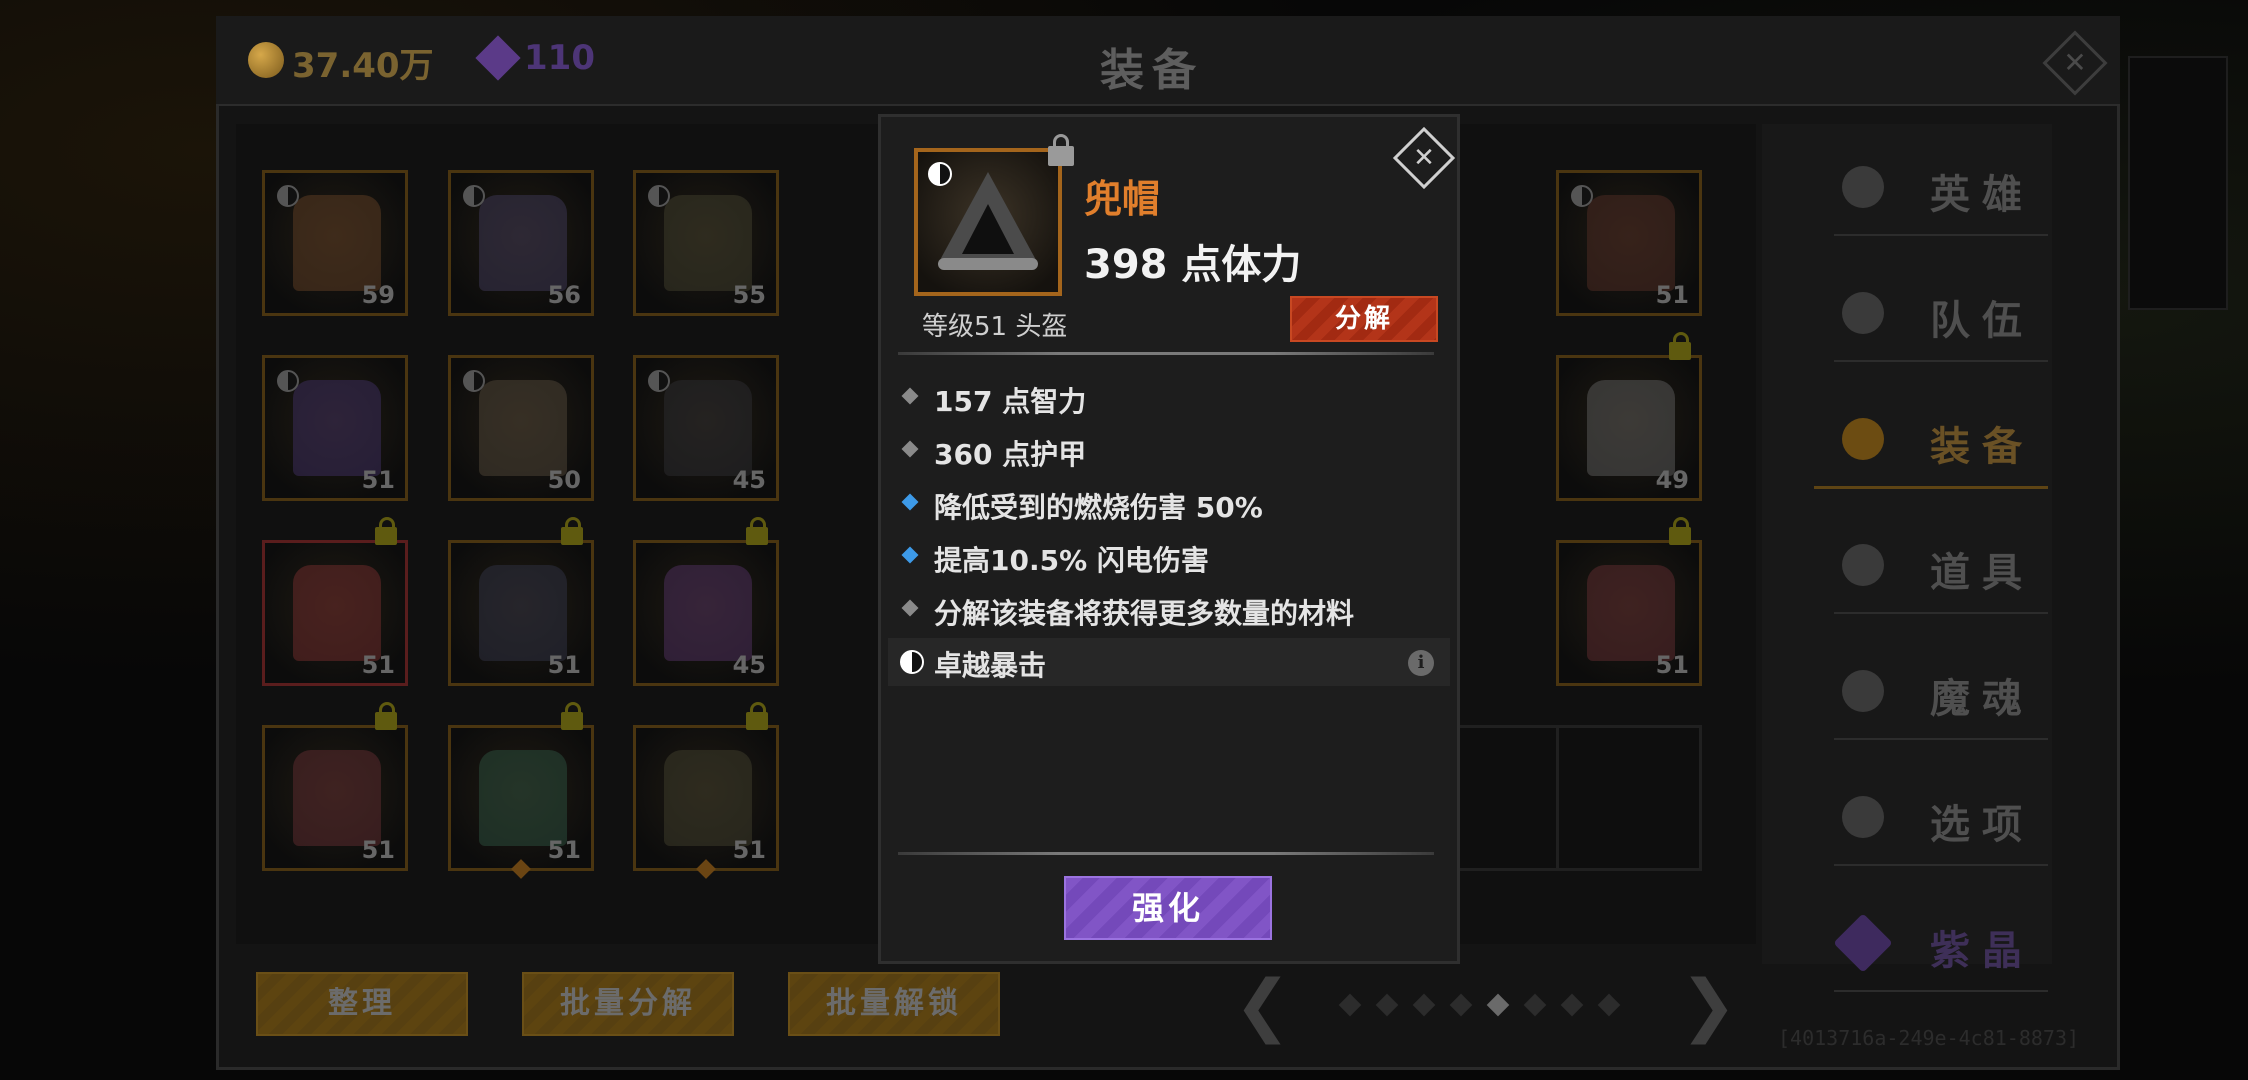 The width and height of the screenshot is (2248, 1080). I want to click on inventory-slot: 55, so click(706, 243).